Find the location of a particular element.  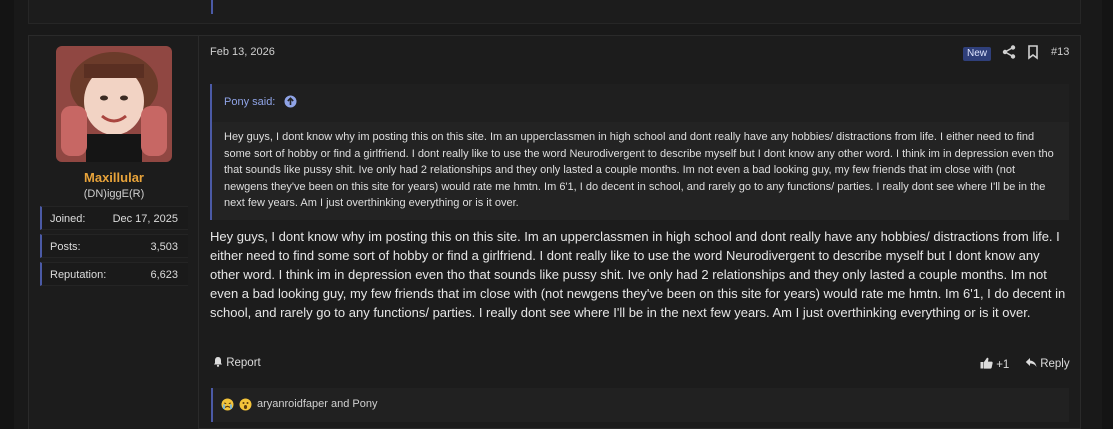

stat-reputation: Reputation: 6,623 is located at coordinates (114, 274).